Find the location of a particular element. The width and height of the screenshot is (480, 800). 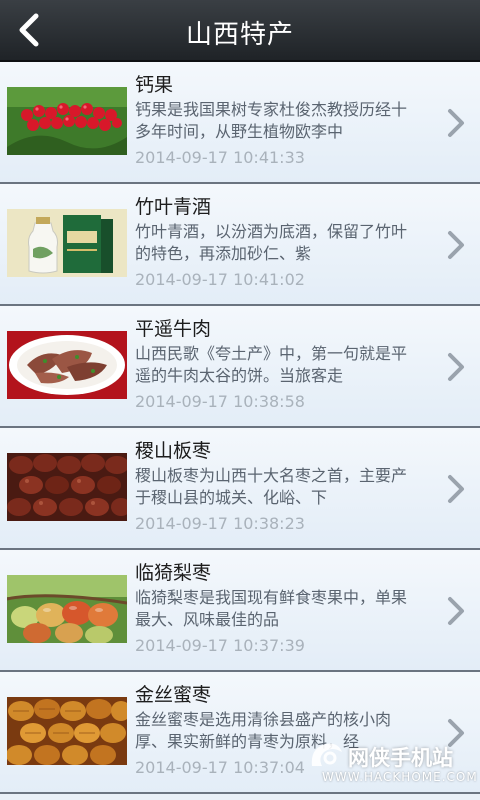

item-description: 竹叶青酒，以汾酒为底酒，保留了竹叶的特色，再添加砂仁、紫 is located at coordinates (271, 242).